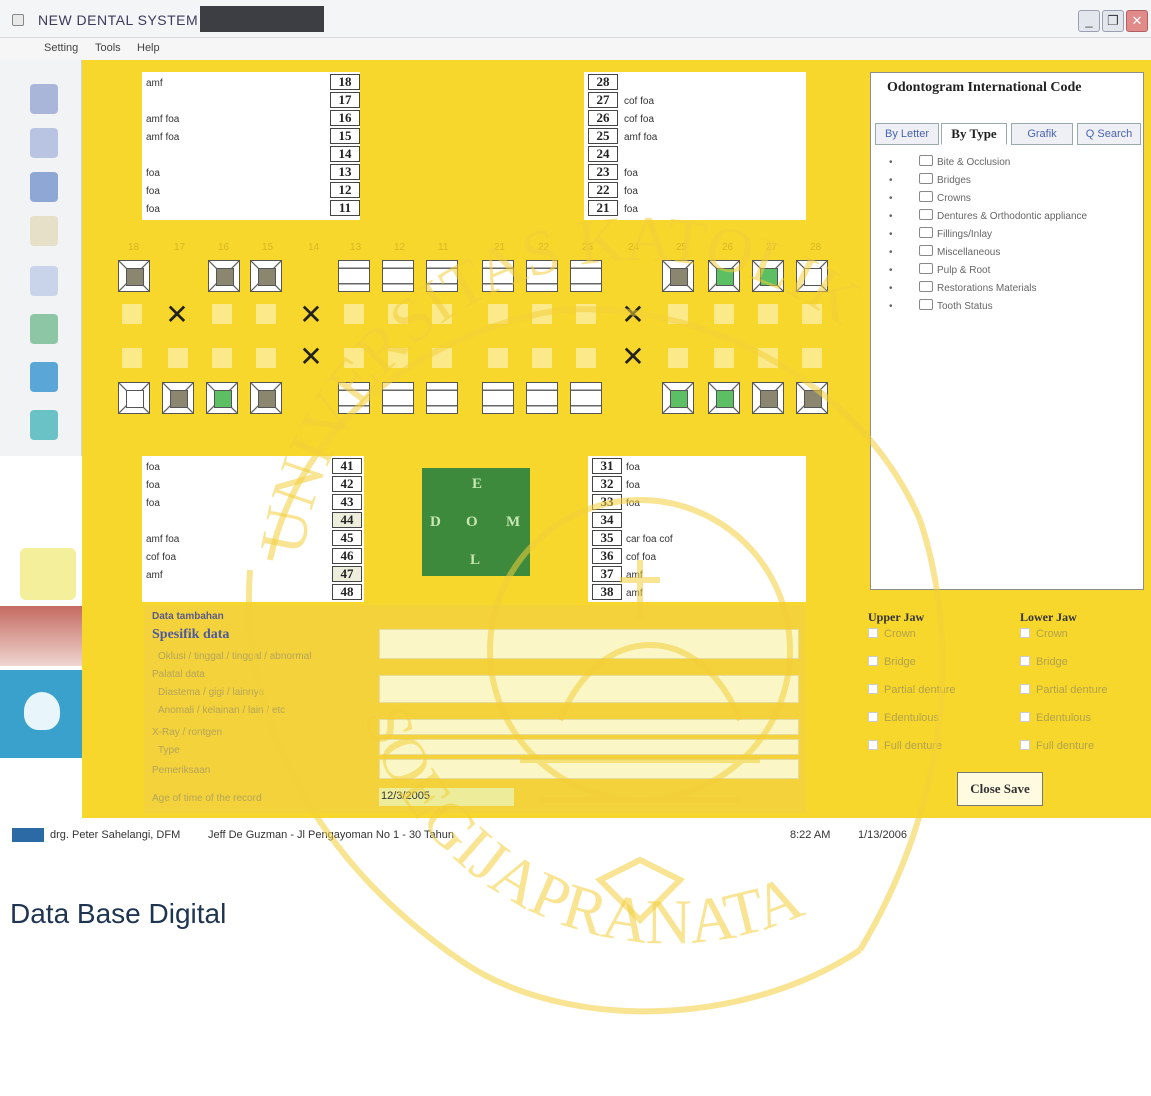 The width and height of the screenshot is (1151, 1096). What do you see at coordinates (1113, 21) in the screenshot?
I see `restore-button: ❐` at bounding box center [1113, 21].